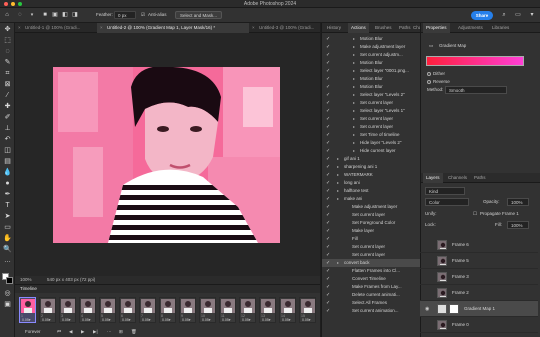 This screenshot has height=337, width=540. I want to click on layer-row: Frame 5, so click(479, 261).